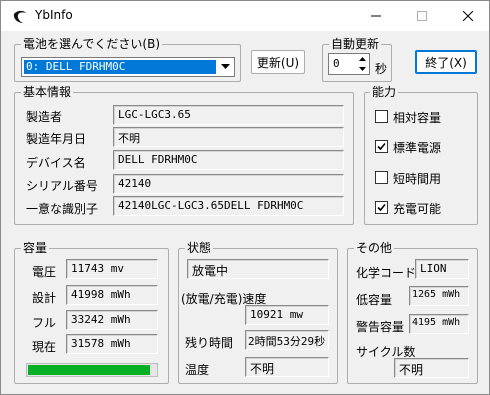 The image size is (490, 395). I want to click on temperature-label: 温度, so click(197, 370).